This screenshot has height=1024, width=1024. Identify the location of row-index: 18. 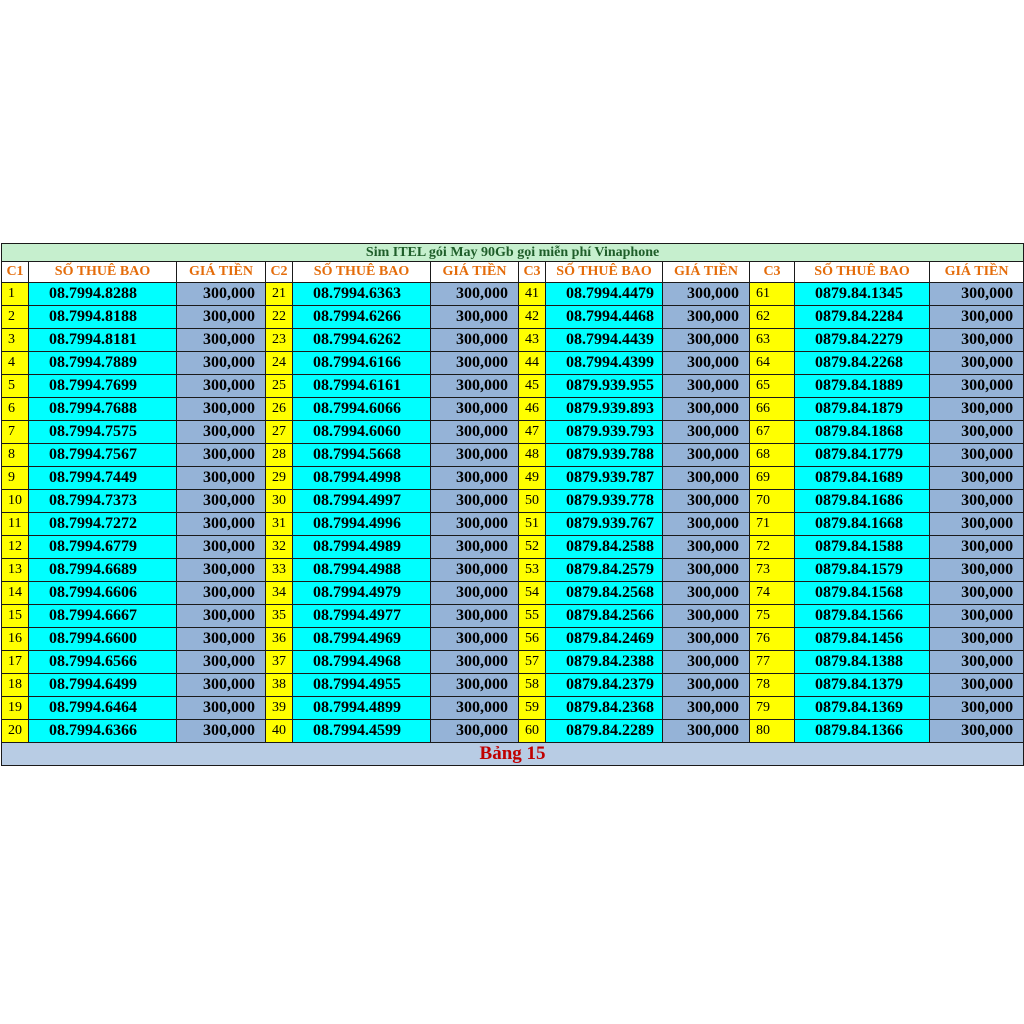
(15, 685).